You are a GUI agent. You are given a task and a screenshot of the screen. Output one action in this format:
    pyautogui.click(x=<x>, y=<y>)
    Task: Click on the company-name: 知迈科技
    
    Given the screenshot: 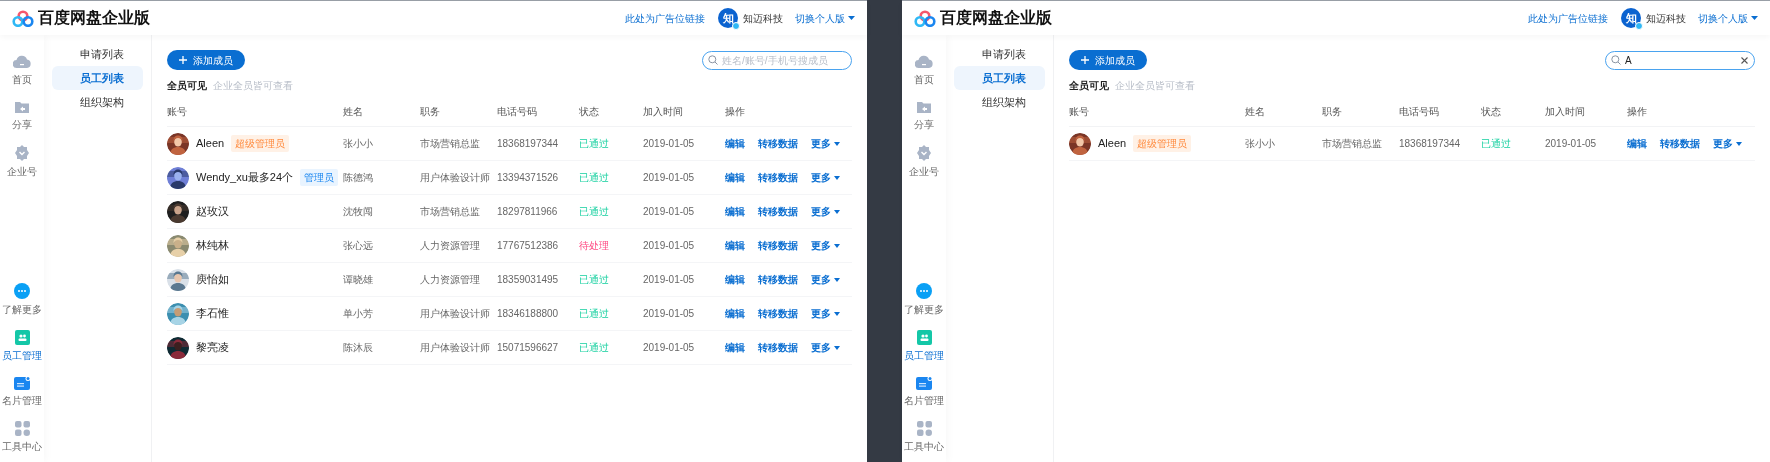 What is the action you would take?
    pyautogui.click(x=763, y=18)
    